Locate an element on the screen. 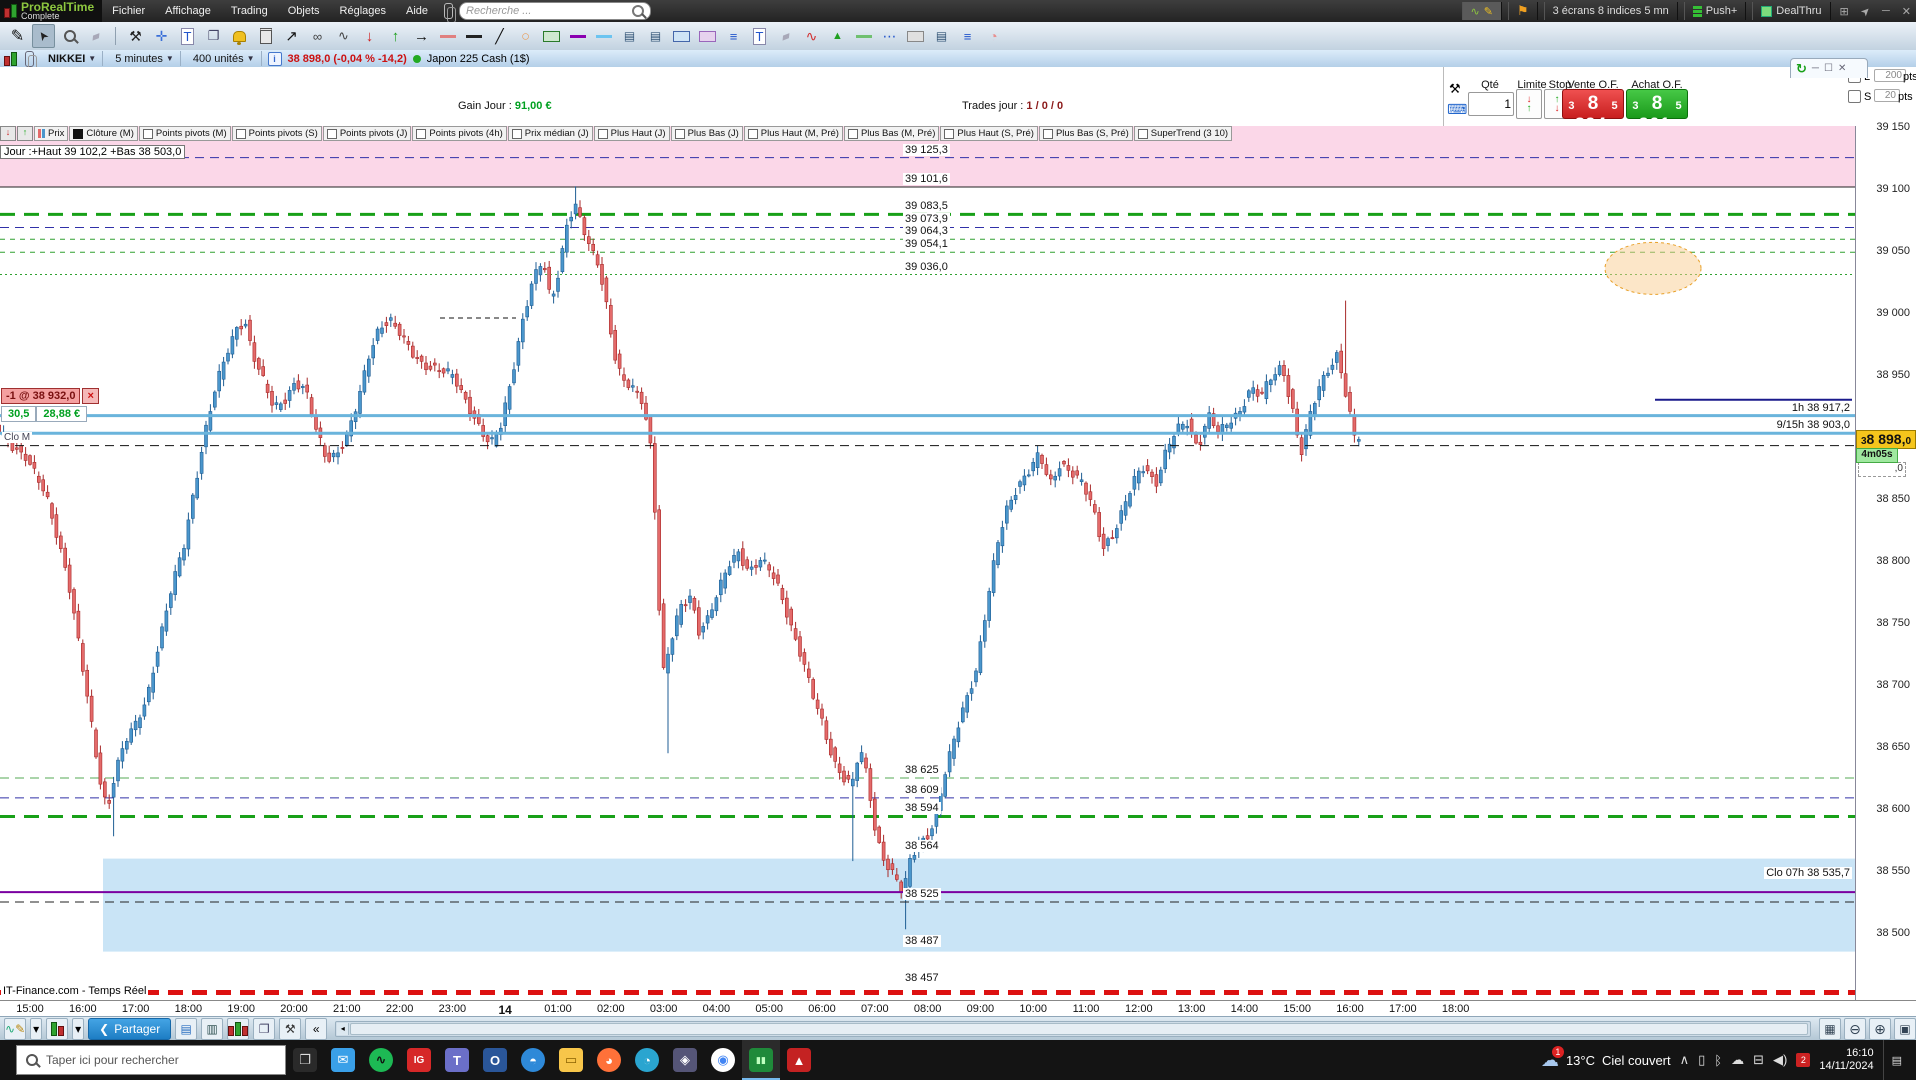  pin-icon: ➤ is located at coordinates (1865, 11).